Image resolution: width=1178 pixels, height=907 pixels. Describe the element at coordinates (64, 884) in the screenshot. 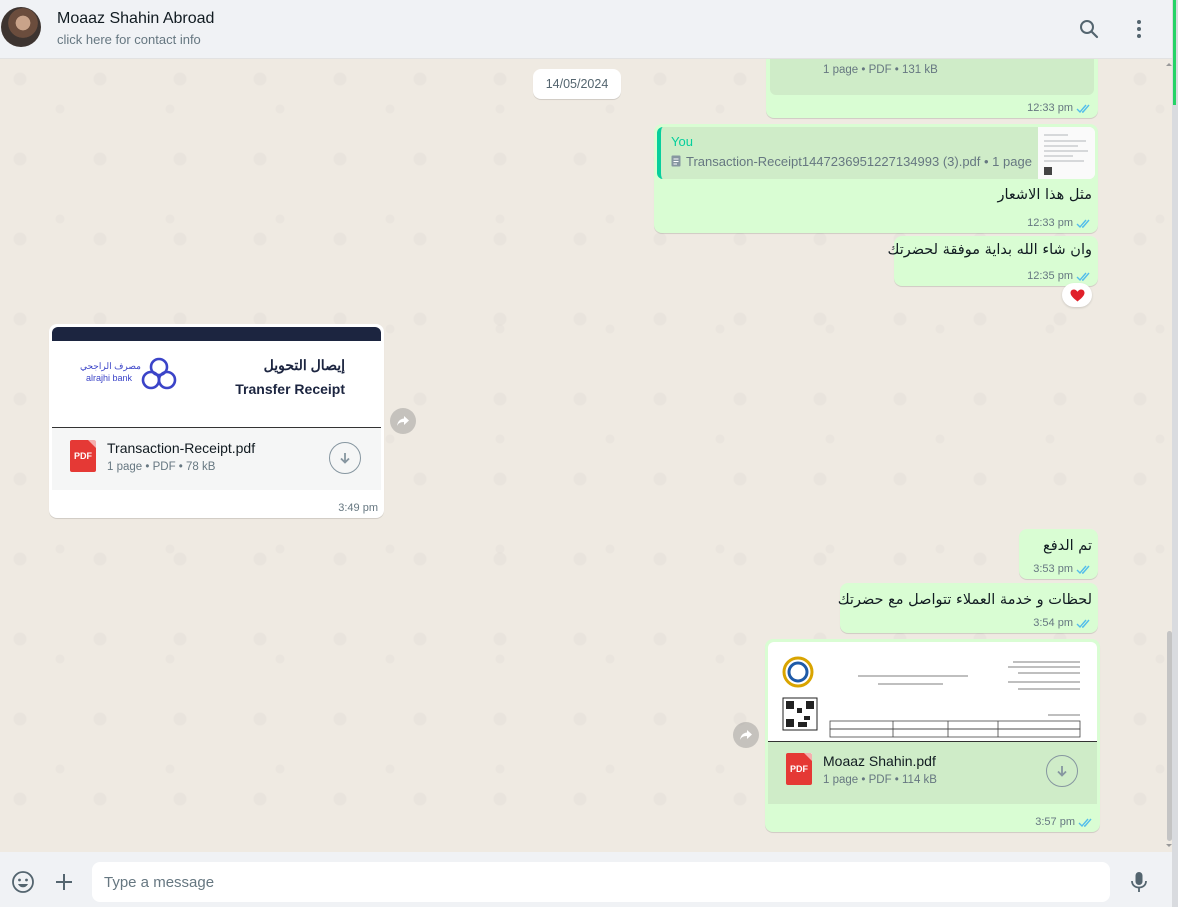

I see `attach-plus-icon` at that location.